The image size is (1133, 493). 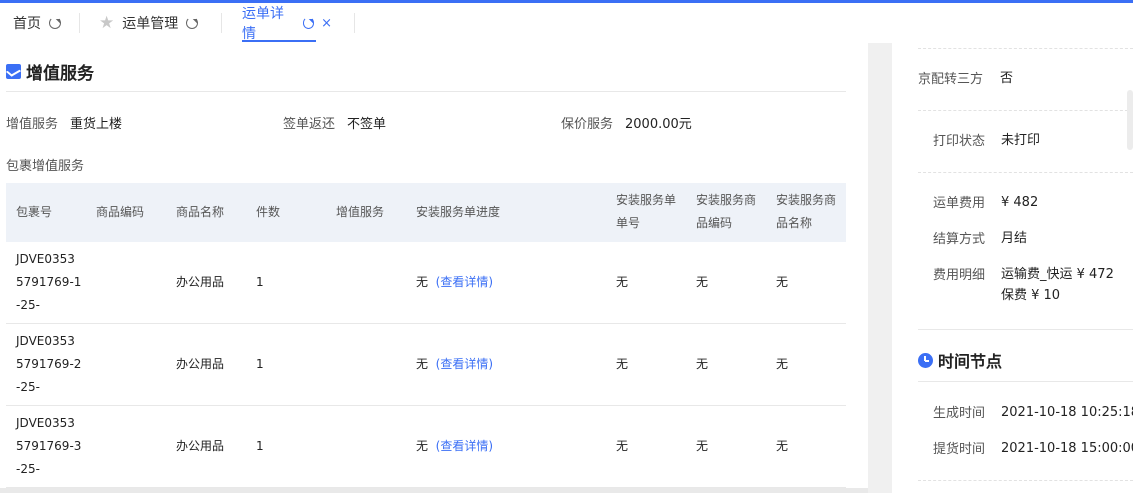 I want to click on chart-trend-icon, so click(x=13, y=71).